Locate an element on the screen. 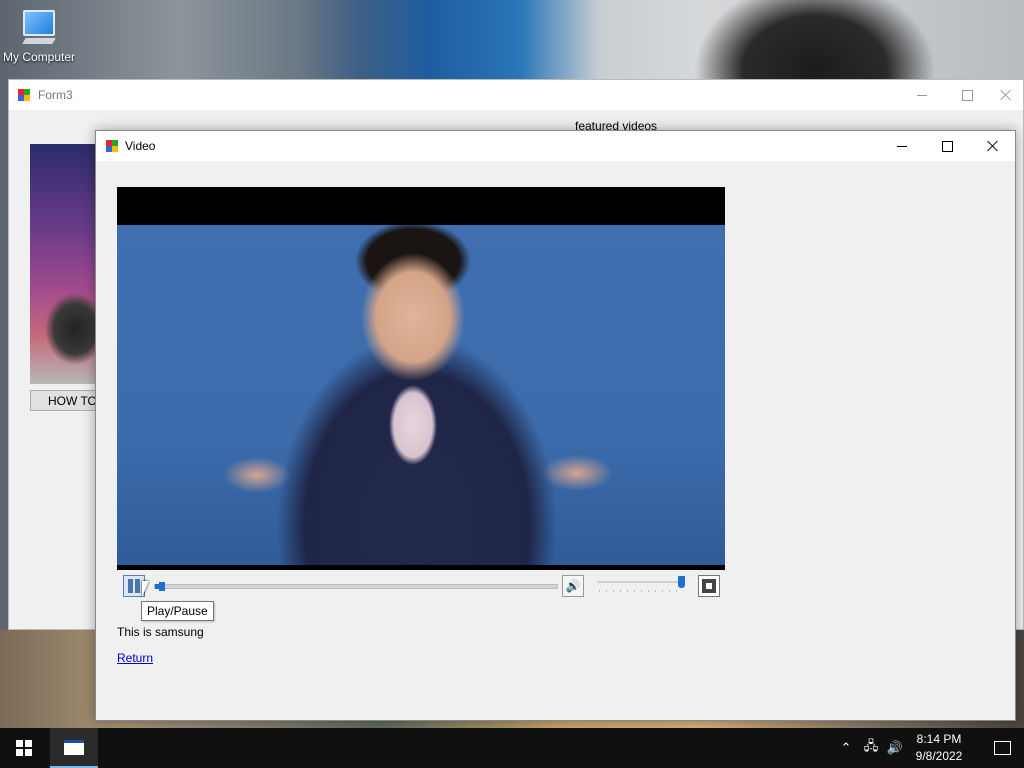 The width and height of the screenshot is (1024, 768). return-link: Return is located at coordinates (135, 658).